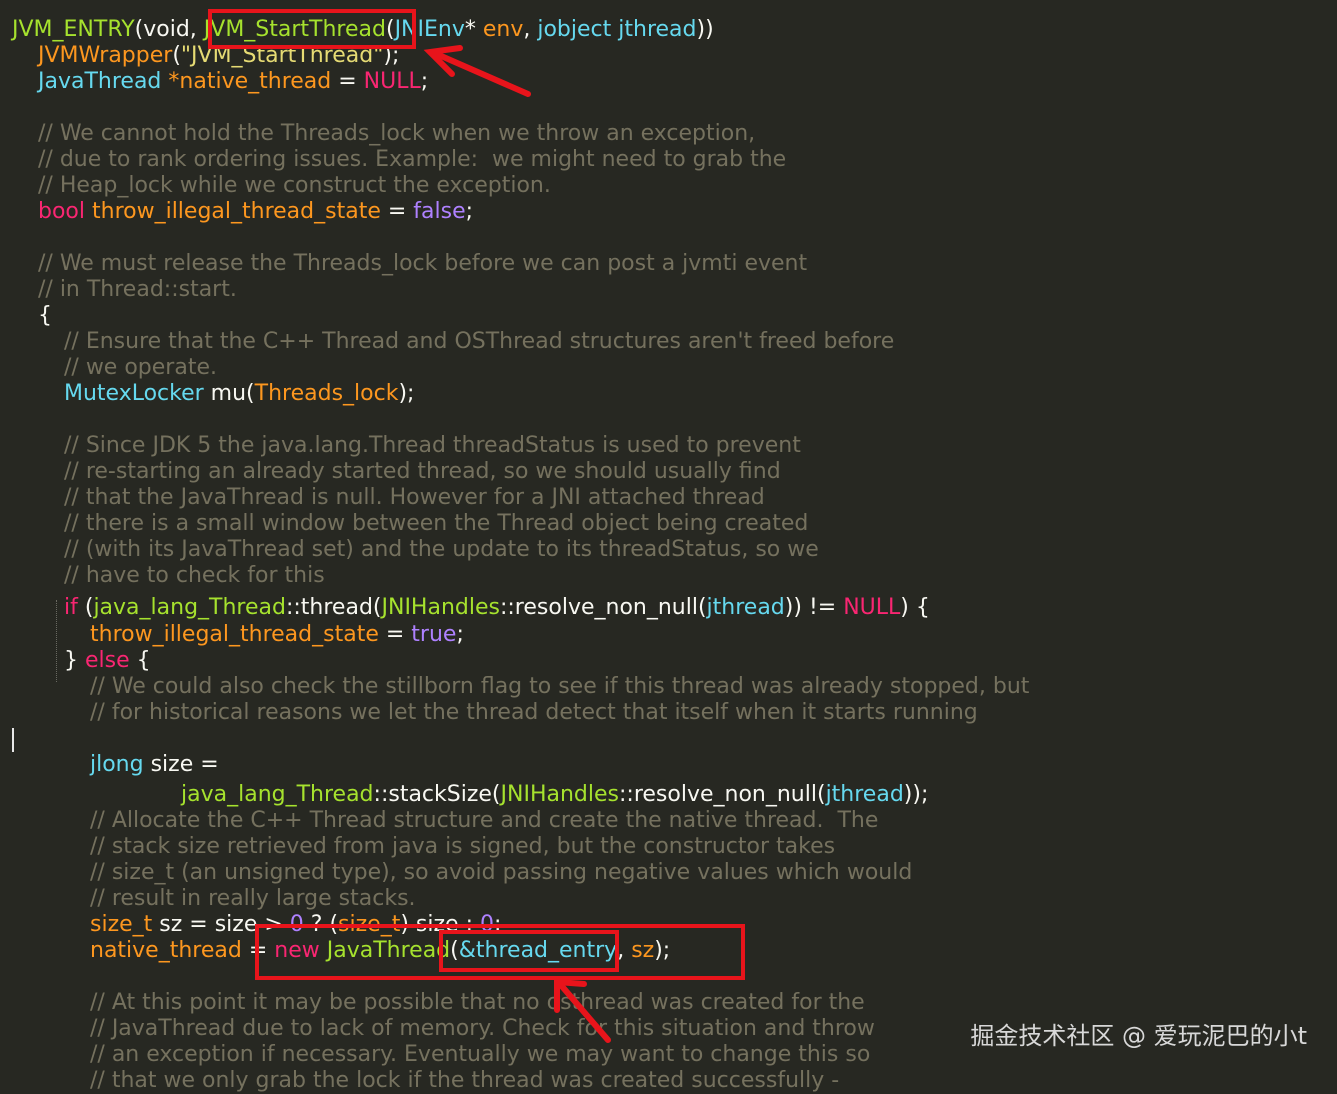 The image size is (1337, 1094). What do you see at coordinates (105, 55) in the screenshot?
I see `code-token: JVMWrapper` at bounding box center [105, 55].